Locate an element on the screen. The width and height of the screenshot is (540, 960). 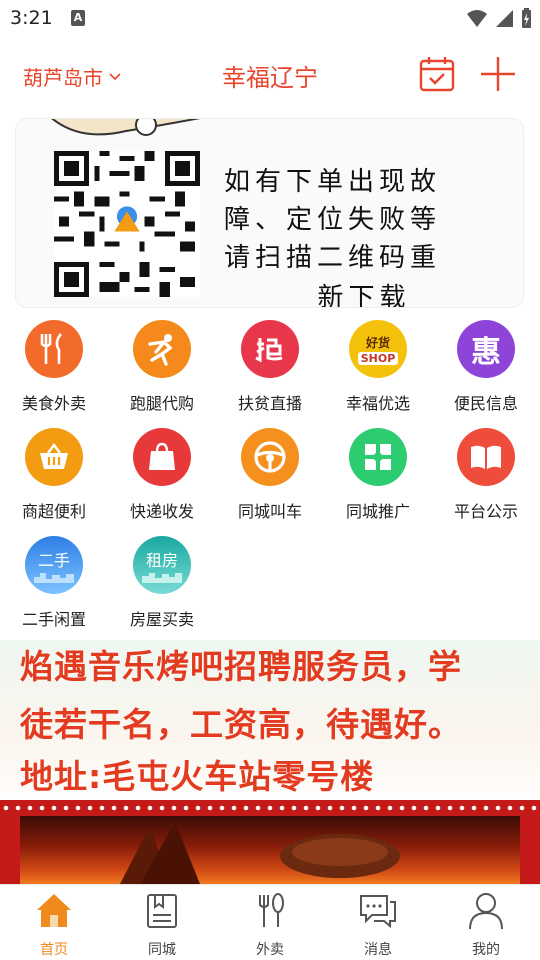
service-label: 美食外卖 is located at coordinates (53, 403).